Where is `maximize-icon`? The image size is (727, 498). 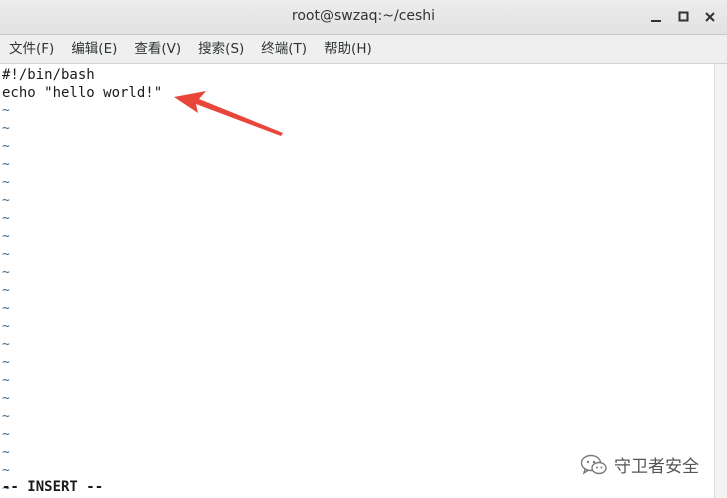 maximize-icon is located at coordinates (683, 16).